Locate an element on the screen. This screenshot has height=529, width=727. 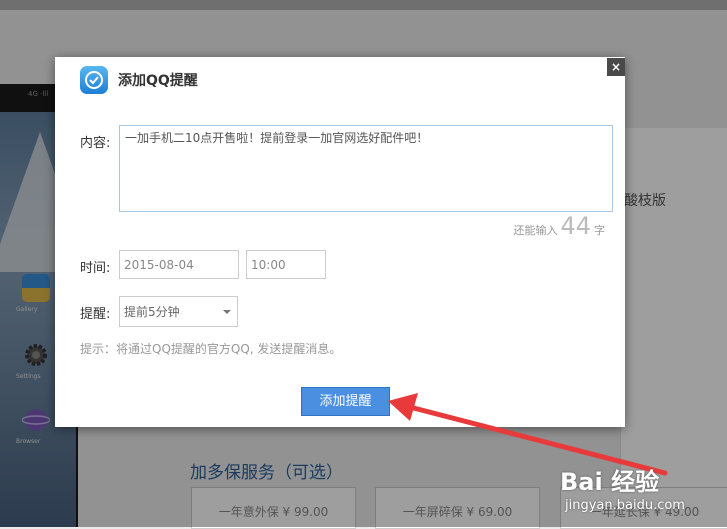
remaining-suffix: 字 is located at coordinates (599, 230).